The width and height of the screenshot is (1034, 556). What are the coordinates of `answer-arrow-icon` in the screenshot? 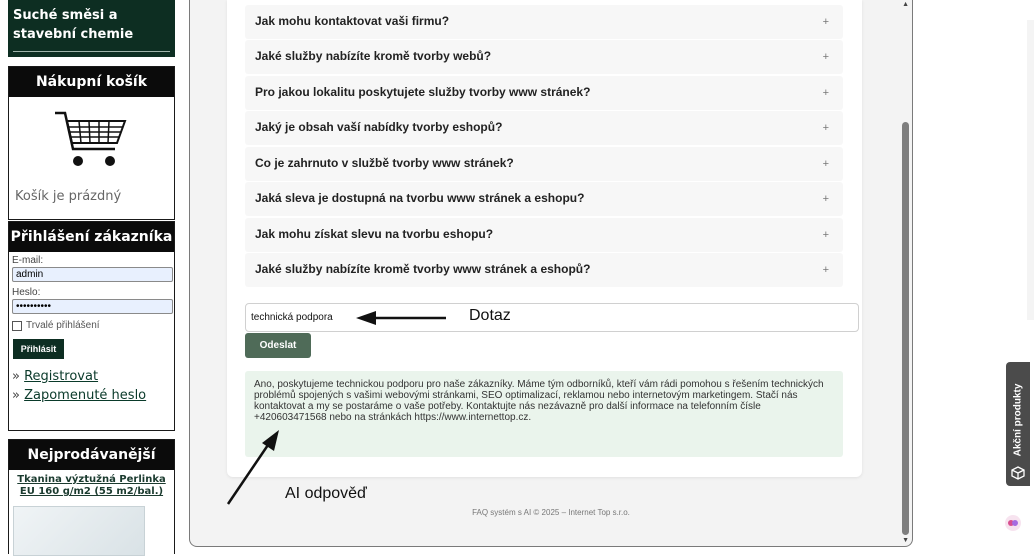 It's located at (252, 467).